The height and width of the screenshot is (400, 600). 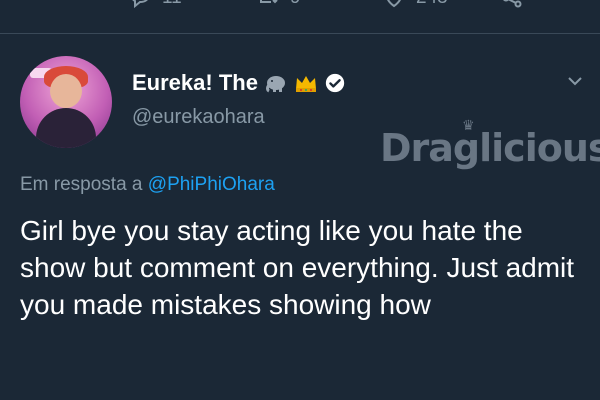 I want to click on avatar-face, so click(x=66, y=91).